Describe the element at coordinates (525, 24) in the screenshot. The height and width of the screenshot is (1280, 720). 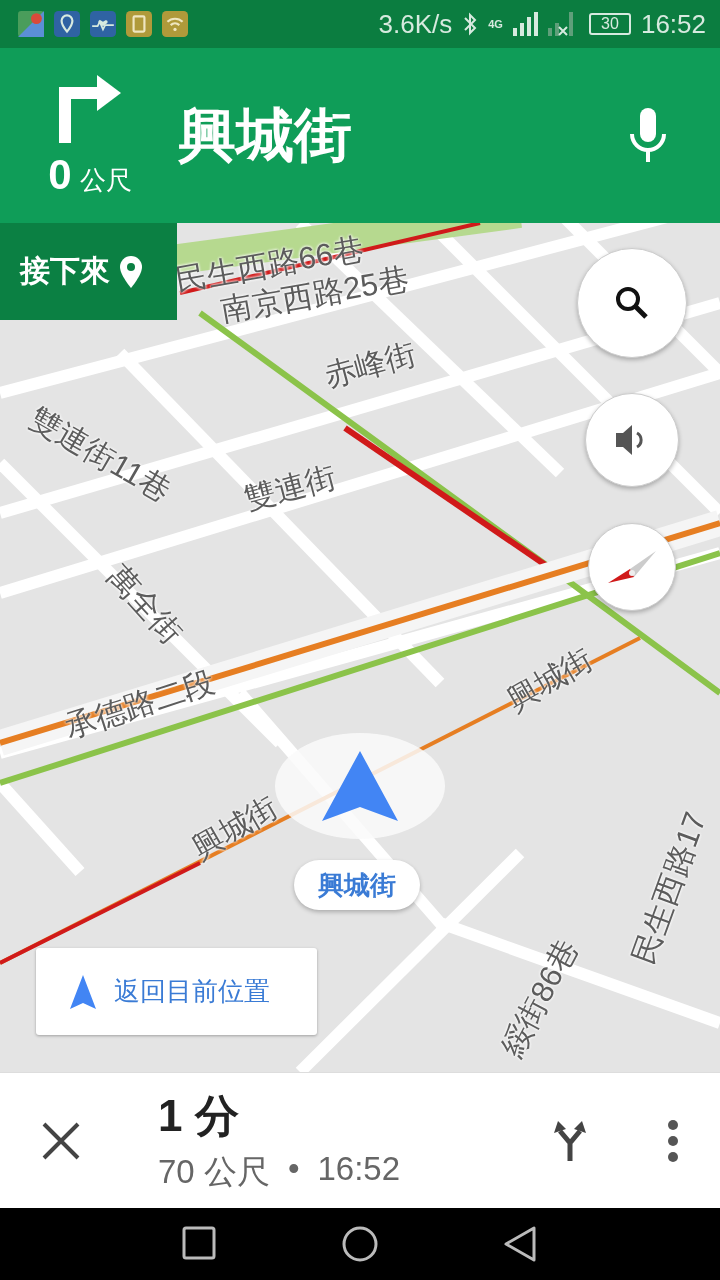
I see `signal-icon` at that location.